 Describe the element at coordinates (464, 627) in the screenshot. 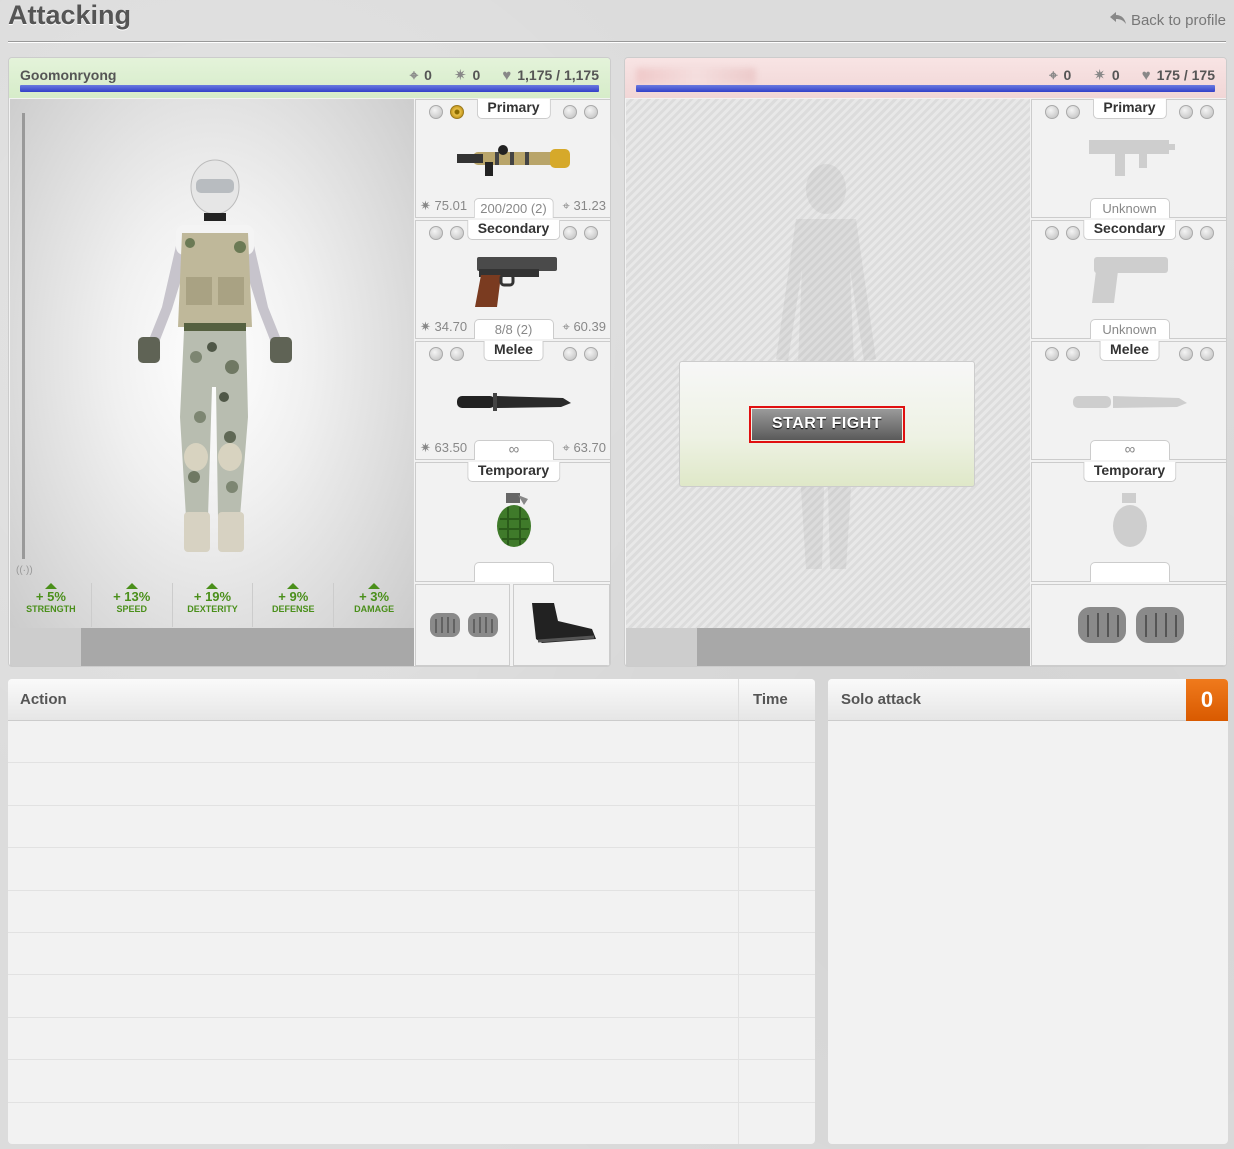

I see `fists-icon` at that location.